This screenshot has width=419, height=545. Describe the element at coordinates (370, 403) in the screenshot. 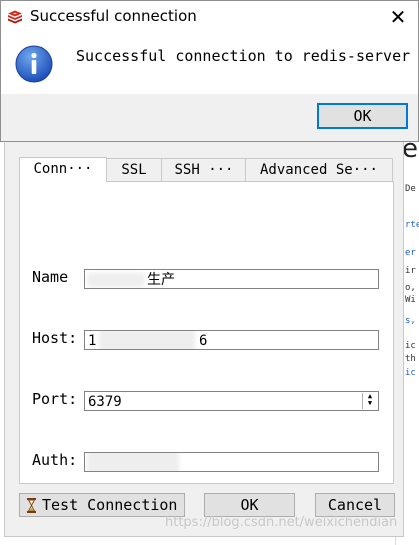

I see `spin-down-icon: ▼` at that location.